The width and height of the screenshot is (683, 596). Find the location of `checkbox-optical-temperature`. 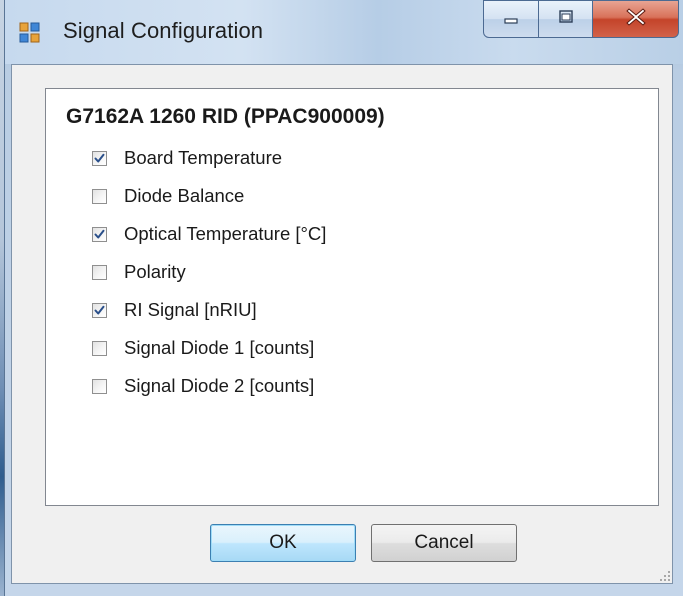

checkbox-optical-temperature is located at coordinates (99, 234).